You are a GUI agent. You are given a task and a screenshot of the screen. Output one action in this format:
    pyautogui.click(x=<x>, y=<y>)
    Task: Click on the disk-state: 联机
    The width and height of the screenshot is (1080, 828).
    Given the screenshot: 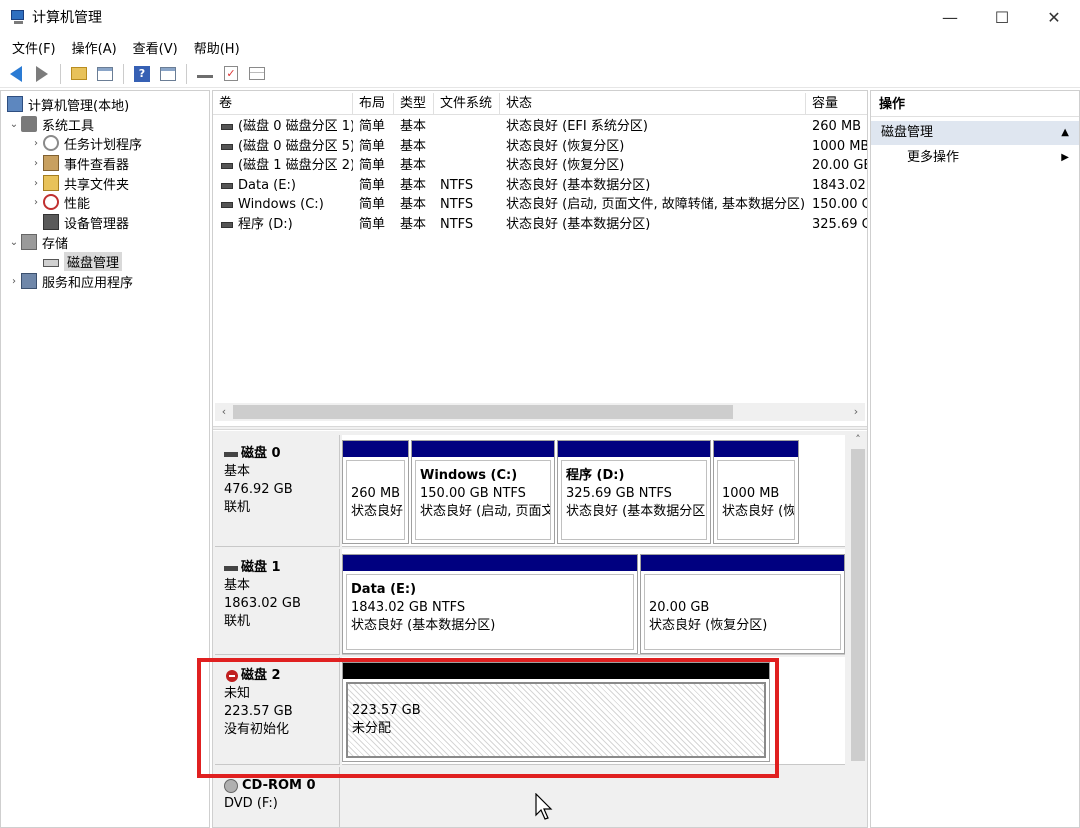 What is the action you would take?
    pyautogui.click(x=237, y=621)
    